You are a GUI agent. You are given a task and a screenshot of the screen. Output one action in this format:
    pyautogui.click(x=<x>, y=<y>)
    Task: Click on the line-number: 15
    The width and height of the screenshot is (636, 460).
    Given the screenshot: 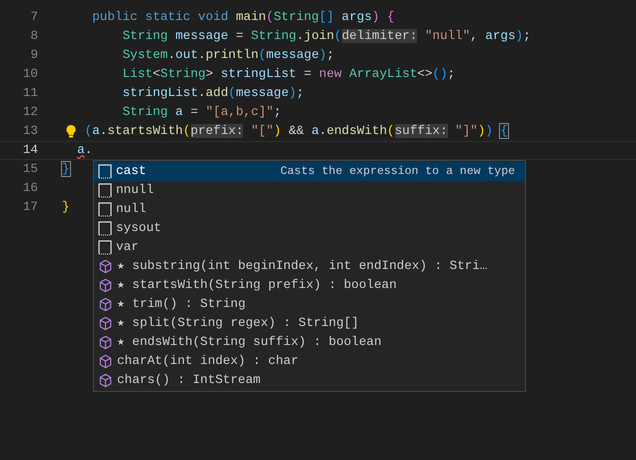 What is the action you would take?
    pyautogui.click(x=30, y=169)
    